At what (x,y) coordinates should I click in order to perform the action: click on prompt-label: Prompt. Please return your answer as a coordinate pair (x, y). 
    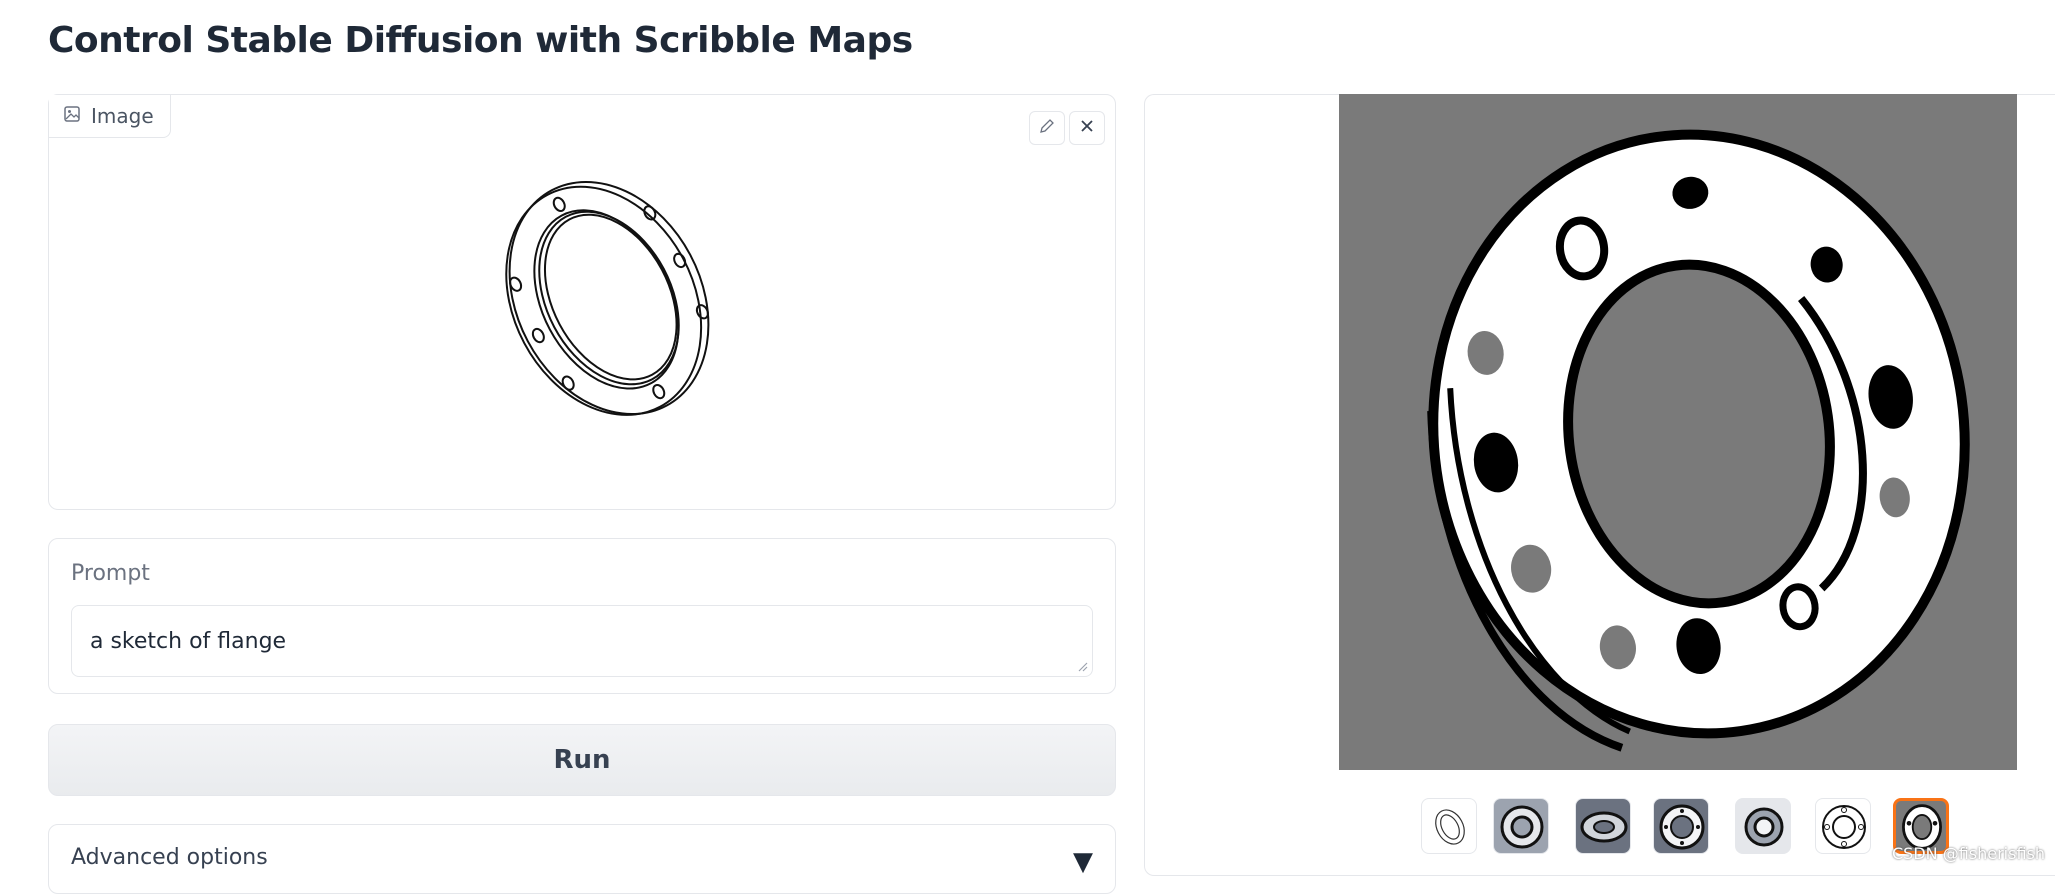
    Looking at the image, I should click on (110, 573).